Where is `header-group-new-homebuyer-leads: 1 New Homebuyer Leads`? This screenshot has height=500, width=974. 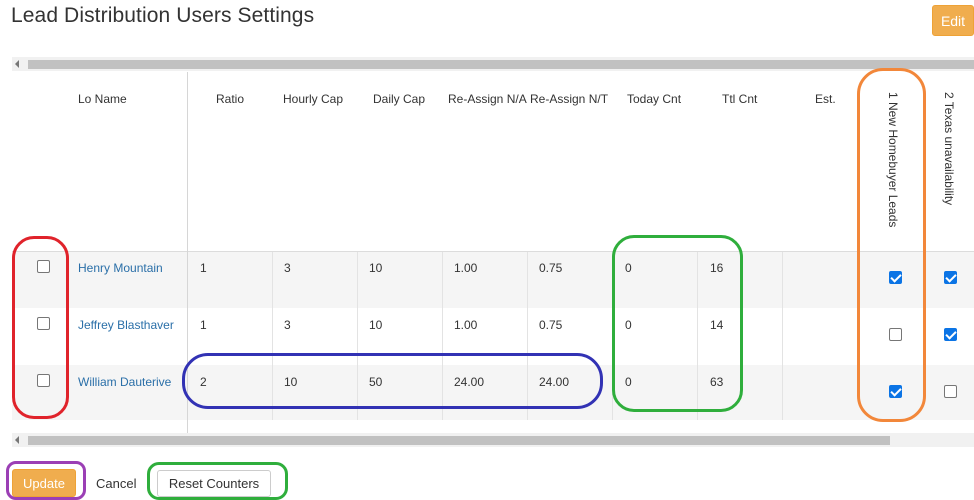
header-group-new-homebuyer-leads: 1 New Homebuyer Leads is located at coordinates (893, 159).